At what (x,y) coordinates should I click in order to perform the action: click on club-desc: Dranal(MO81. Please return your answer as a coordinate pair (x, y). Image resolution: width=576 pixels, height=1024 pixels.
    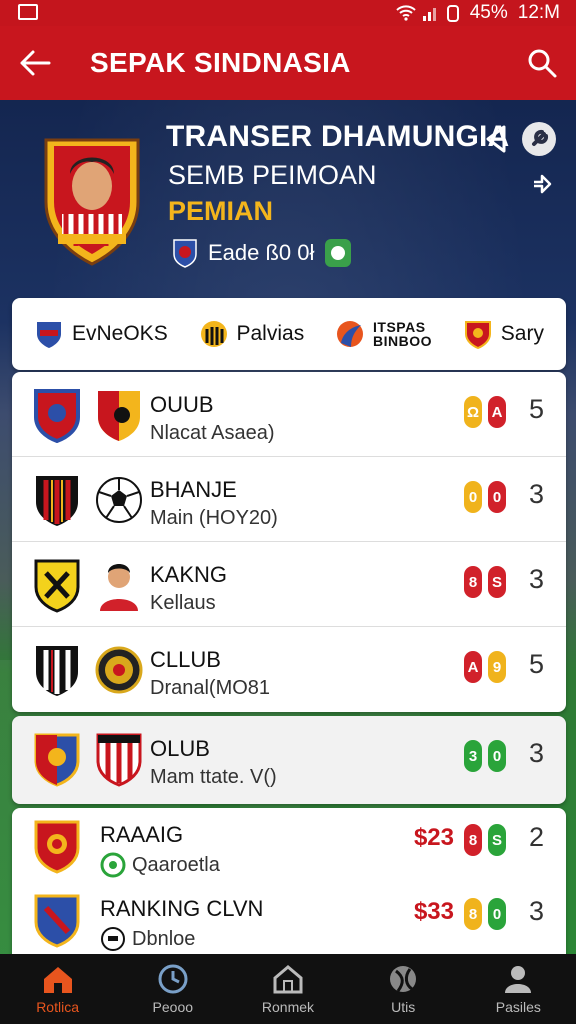
    Looking at the image, I should click on (210, 688).